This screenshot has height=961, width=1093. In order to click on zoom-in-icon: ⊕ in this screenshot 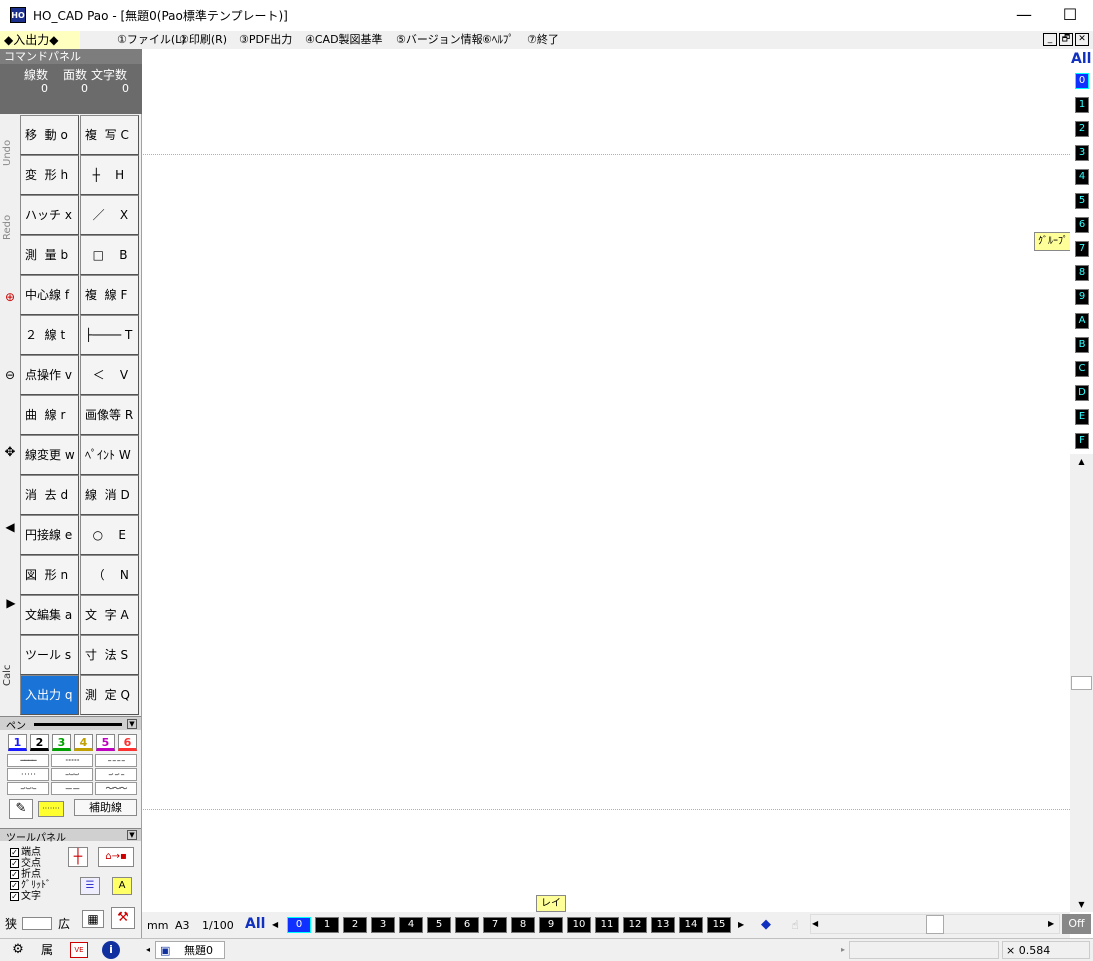, I will do `click(10, 297)`.